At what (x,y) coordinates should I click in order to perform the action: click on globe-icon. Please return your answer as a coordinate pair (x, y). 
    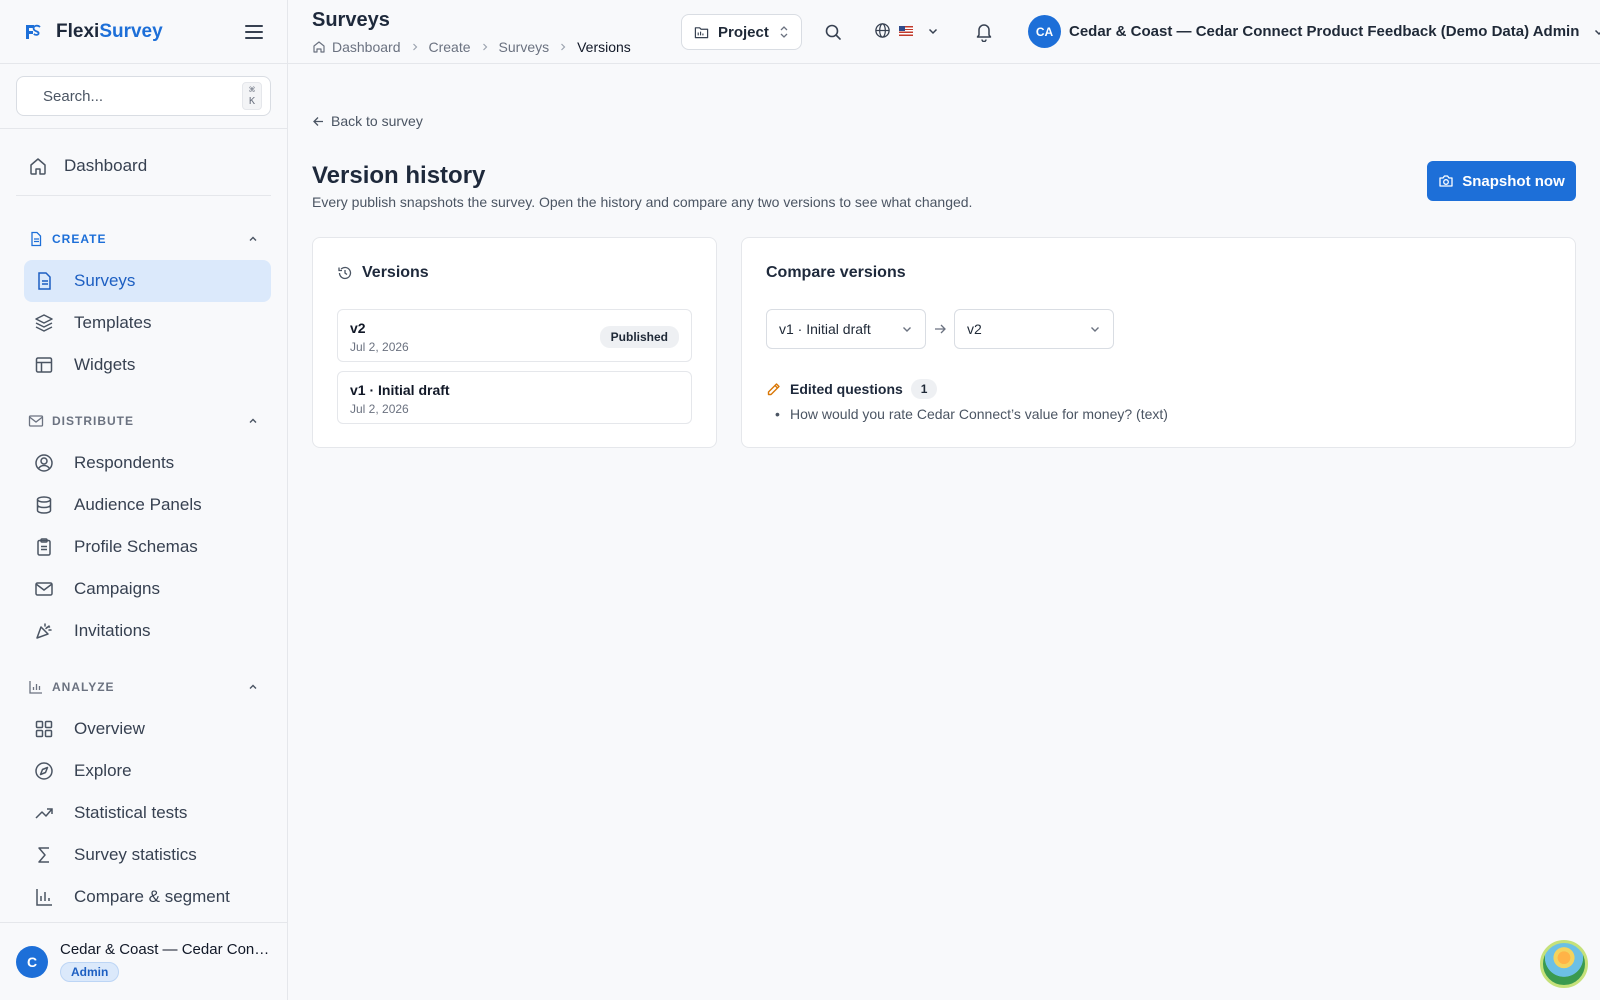
    Looking at the image, I should click on (882, 30).